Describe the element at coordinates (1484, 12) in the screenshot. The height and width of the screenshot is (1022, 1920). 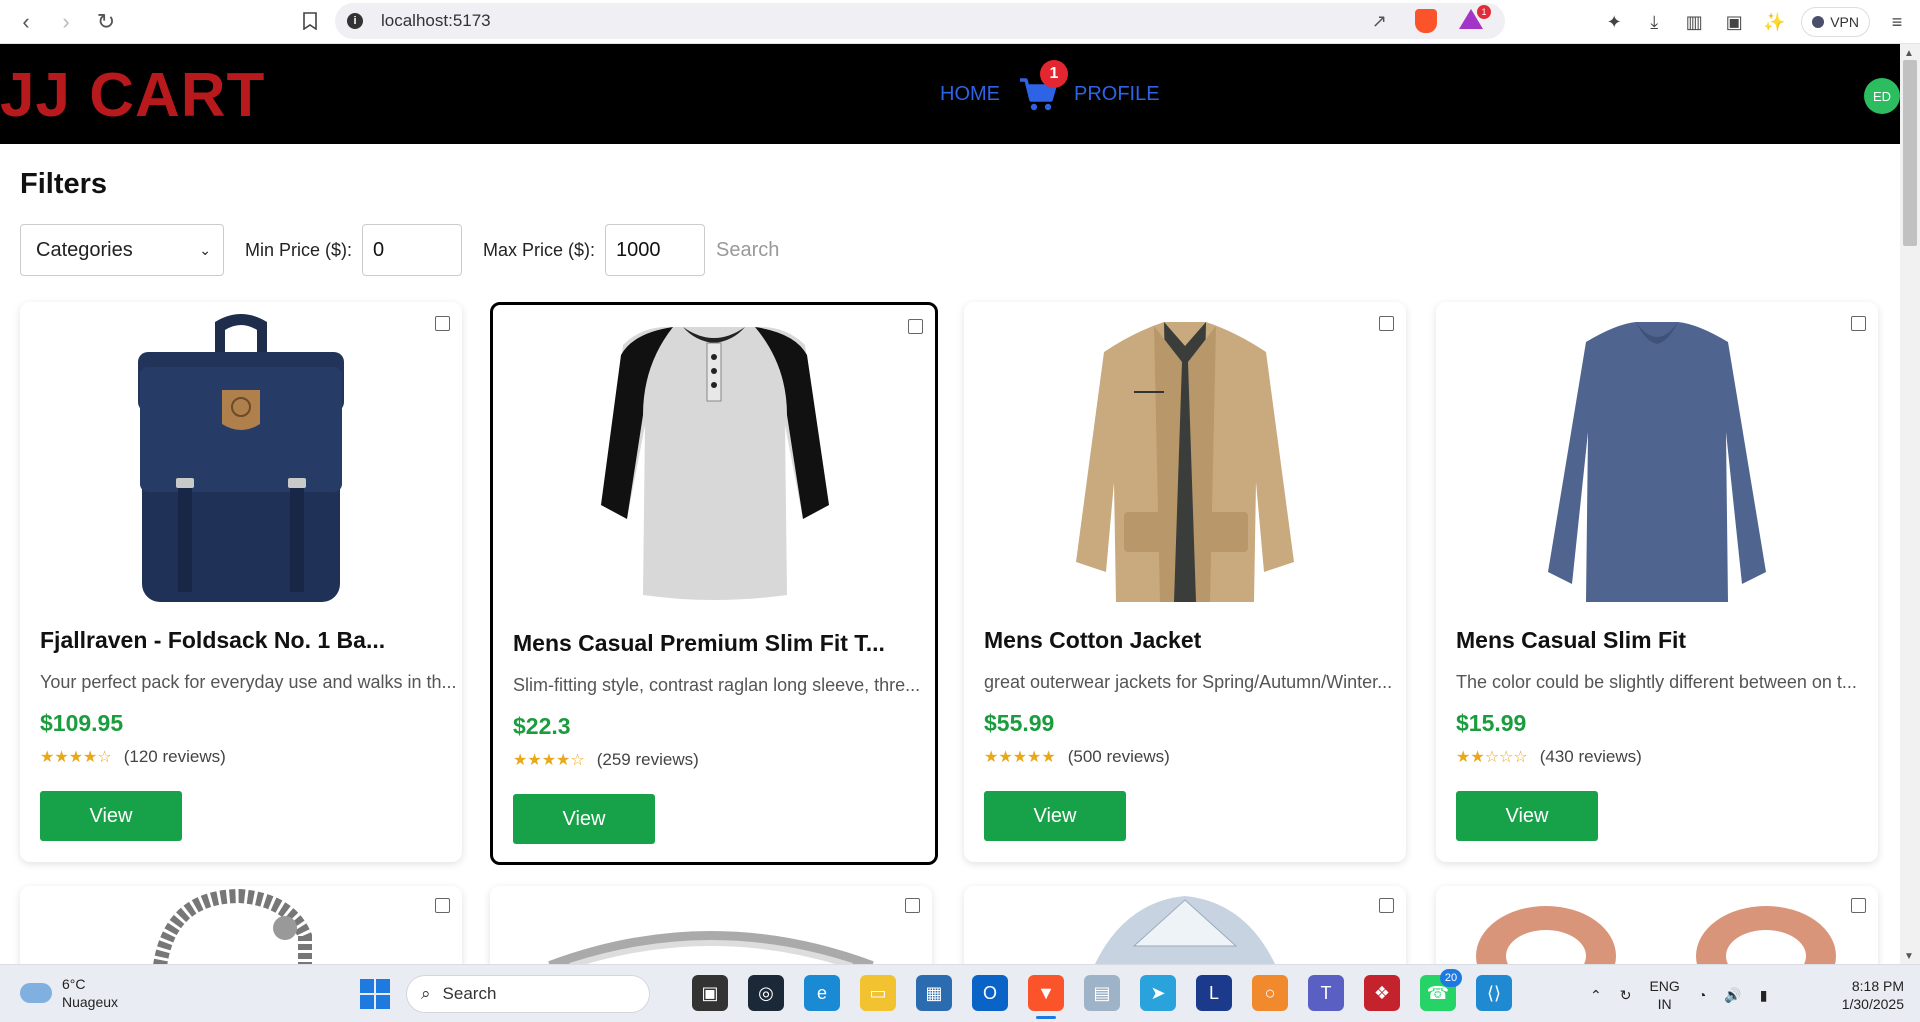
I see `rewards-badge: 1` at that location.